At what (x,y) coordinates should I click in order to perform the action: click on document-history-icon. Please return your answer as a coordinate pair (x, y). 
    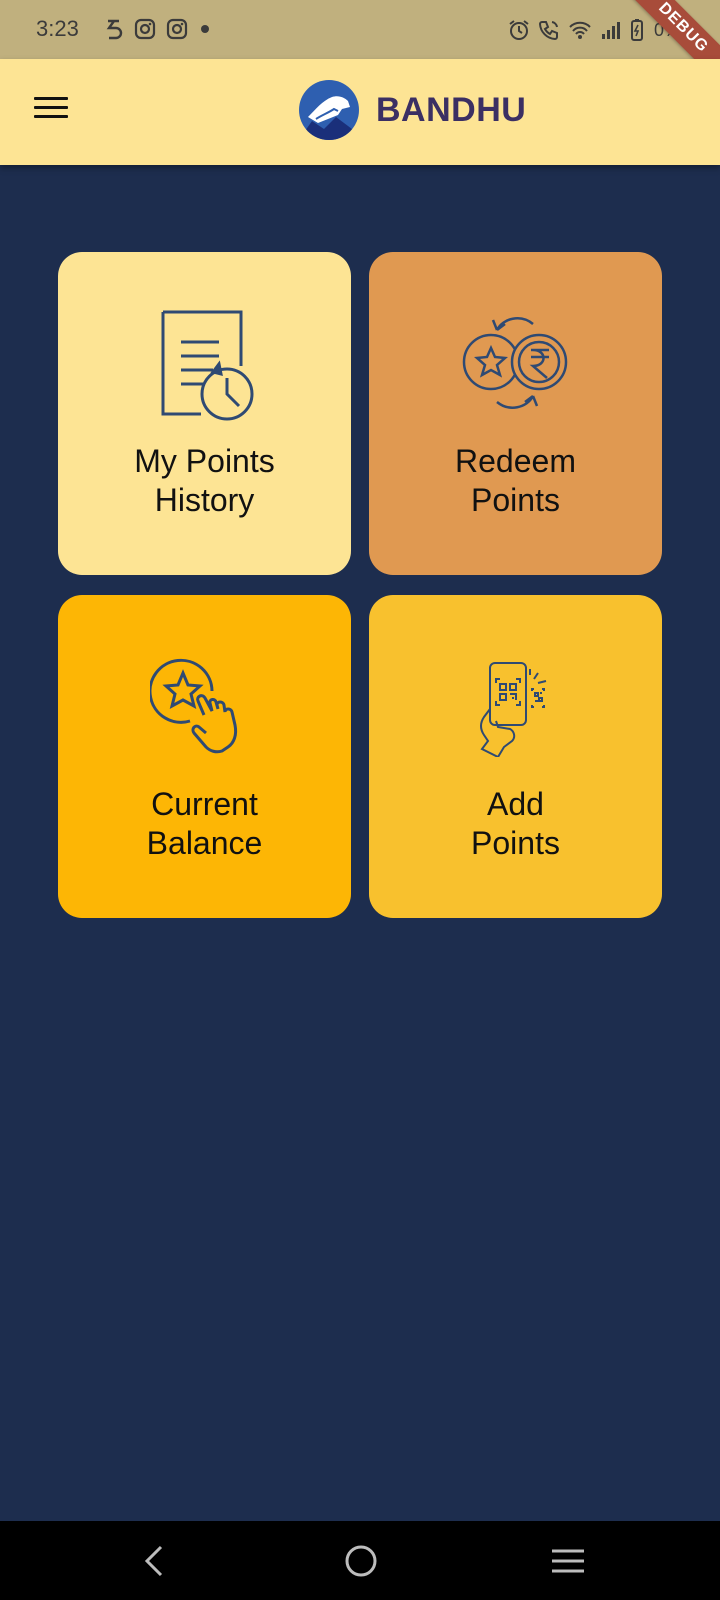
    Looking at the image, I should click on (205, 364).